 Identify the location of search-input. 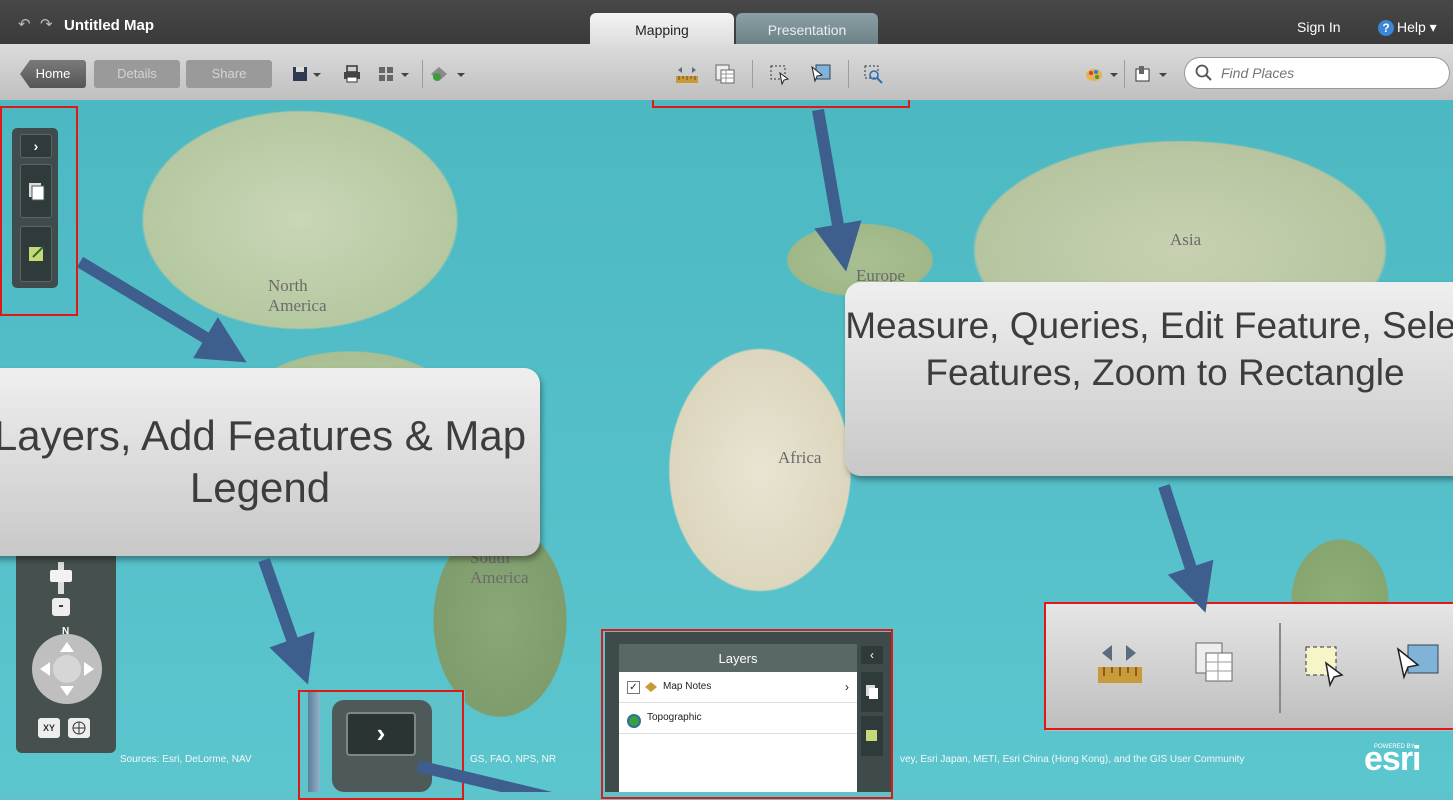
(1331, 73).